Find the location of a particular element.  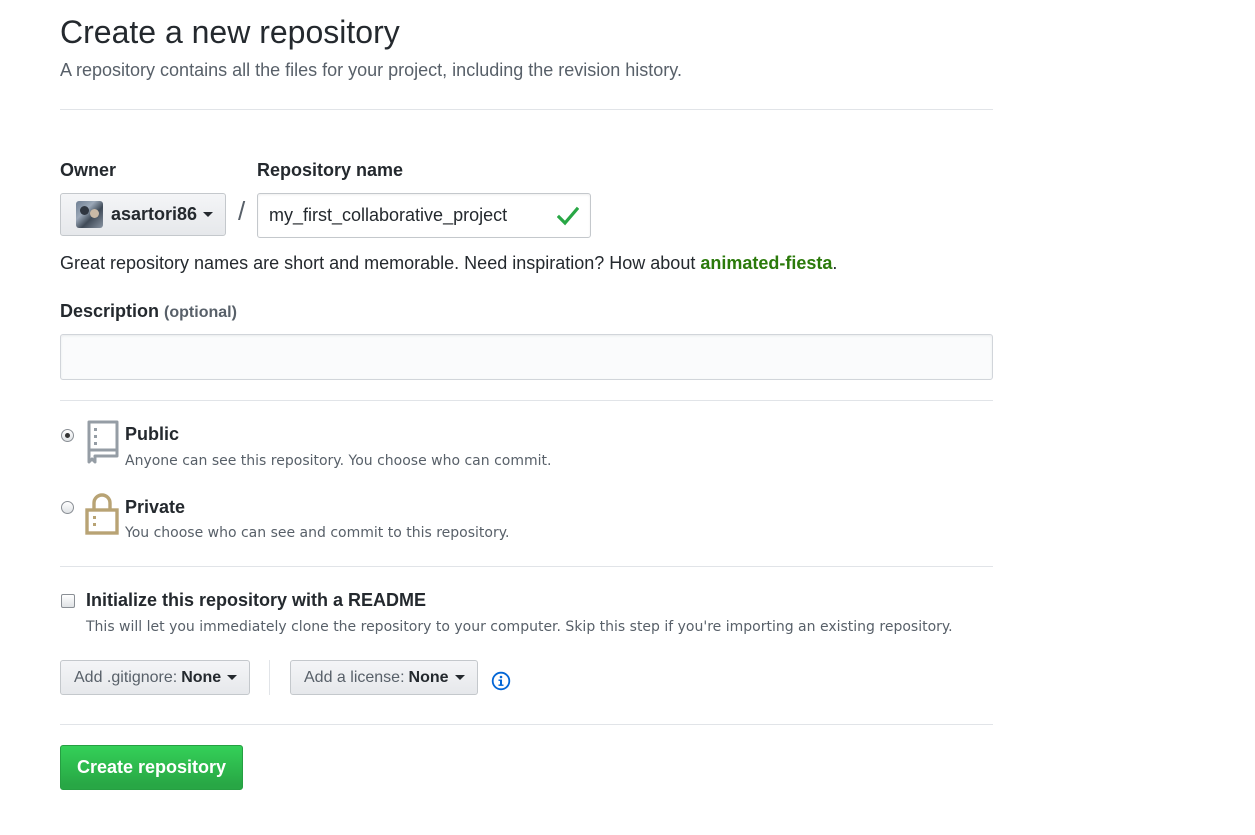

owner-dropdown: asartori86 is located at coordinates (143, 214).